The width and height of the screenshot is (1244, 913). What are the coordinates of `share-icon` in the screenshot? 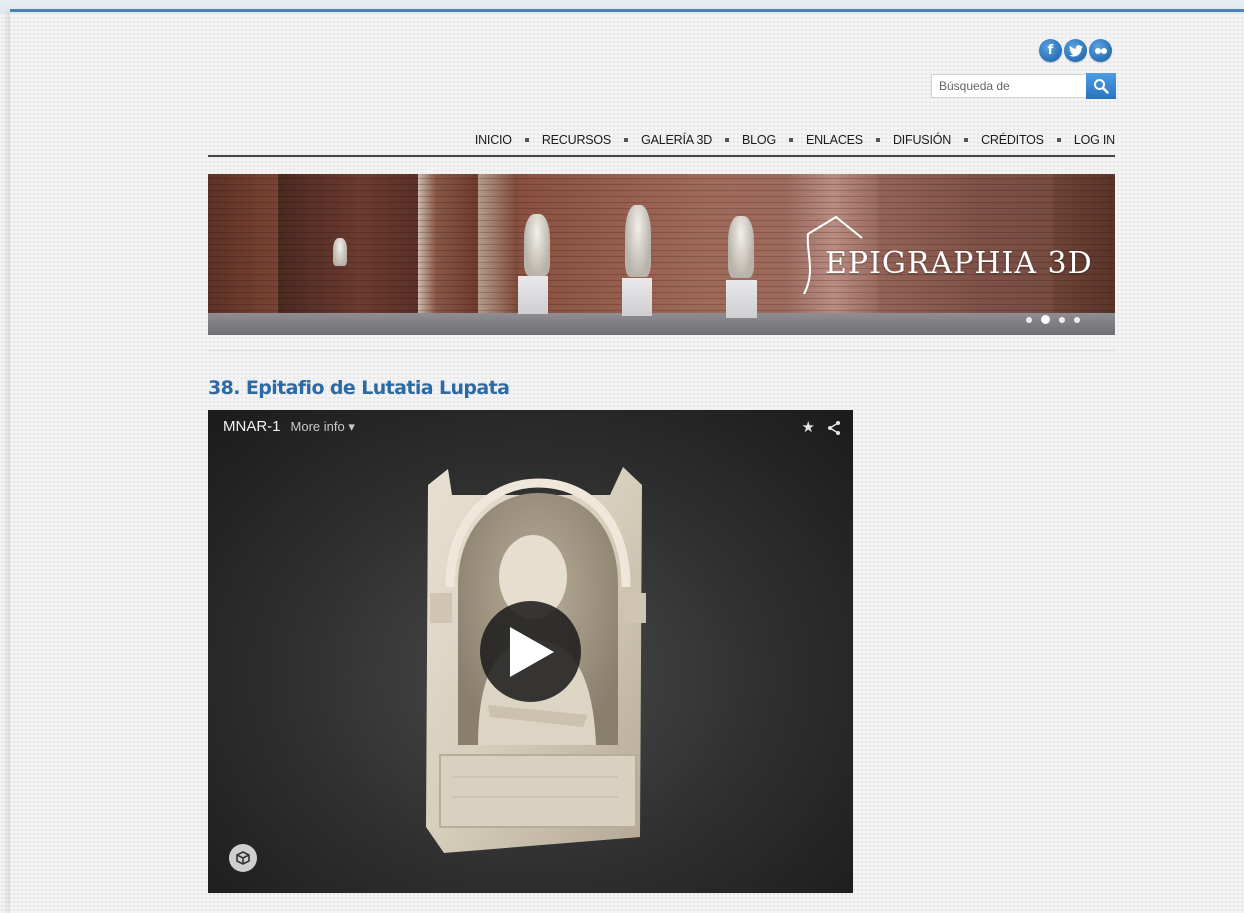 It's located at (834, 428).